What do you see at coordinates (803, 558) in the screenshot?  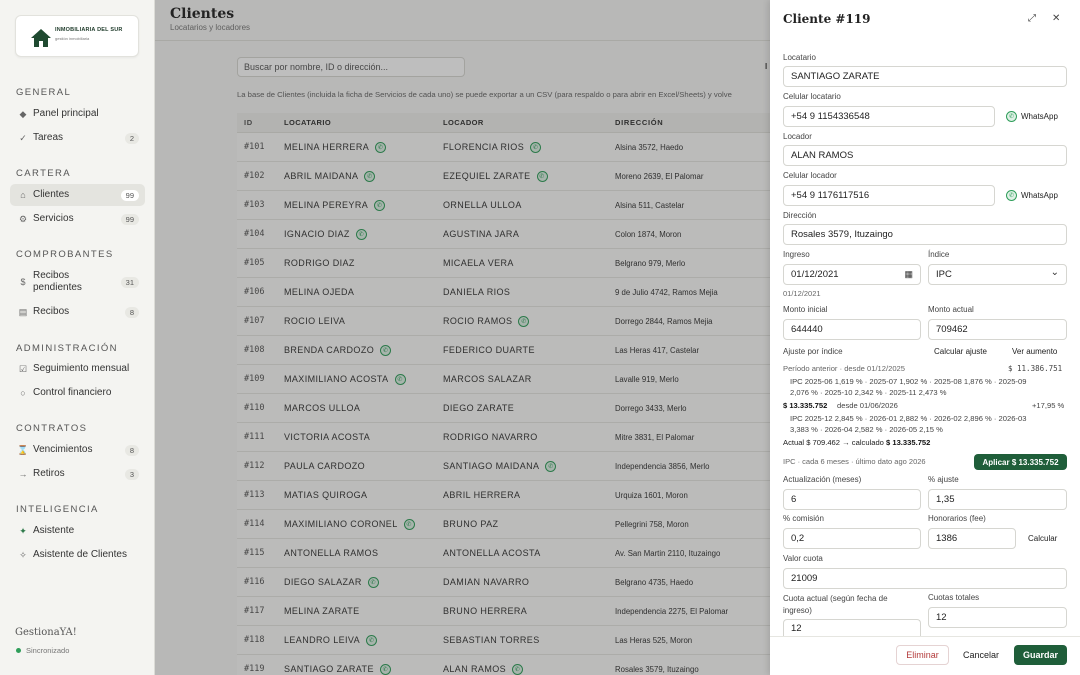 I see `valor-cuota-label: Valor cuota` at bounding box center [803, 558].